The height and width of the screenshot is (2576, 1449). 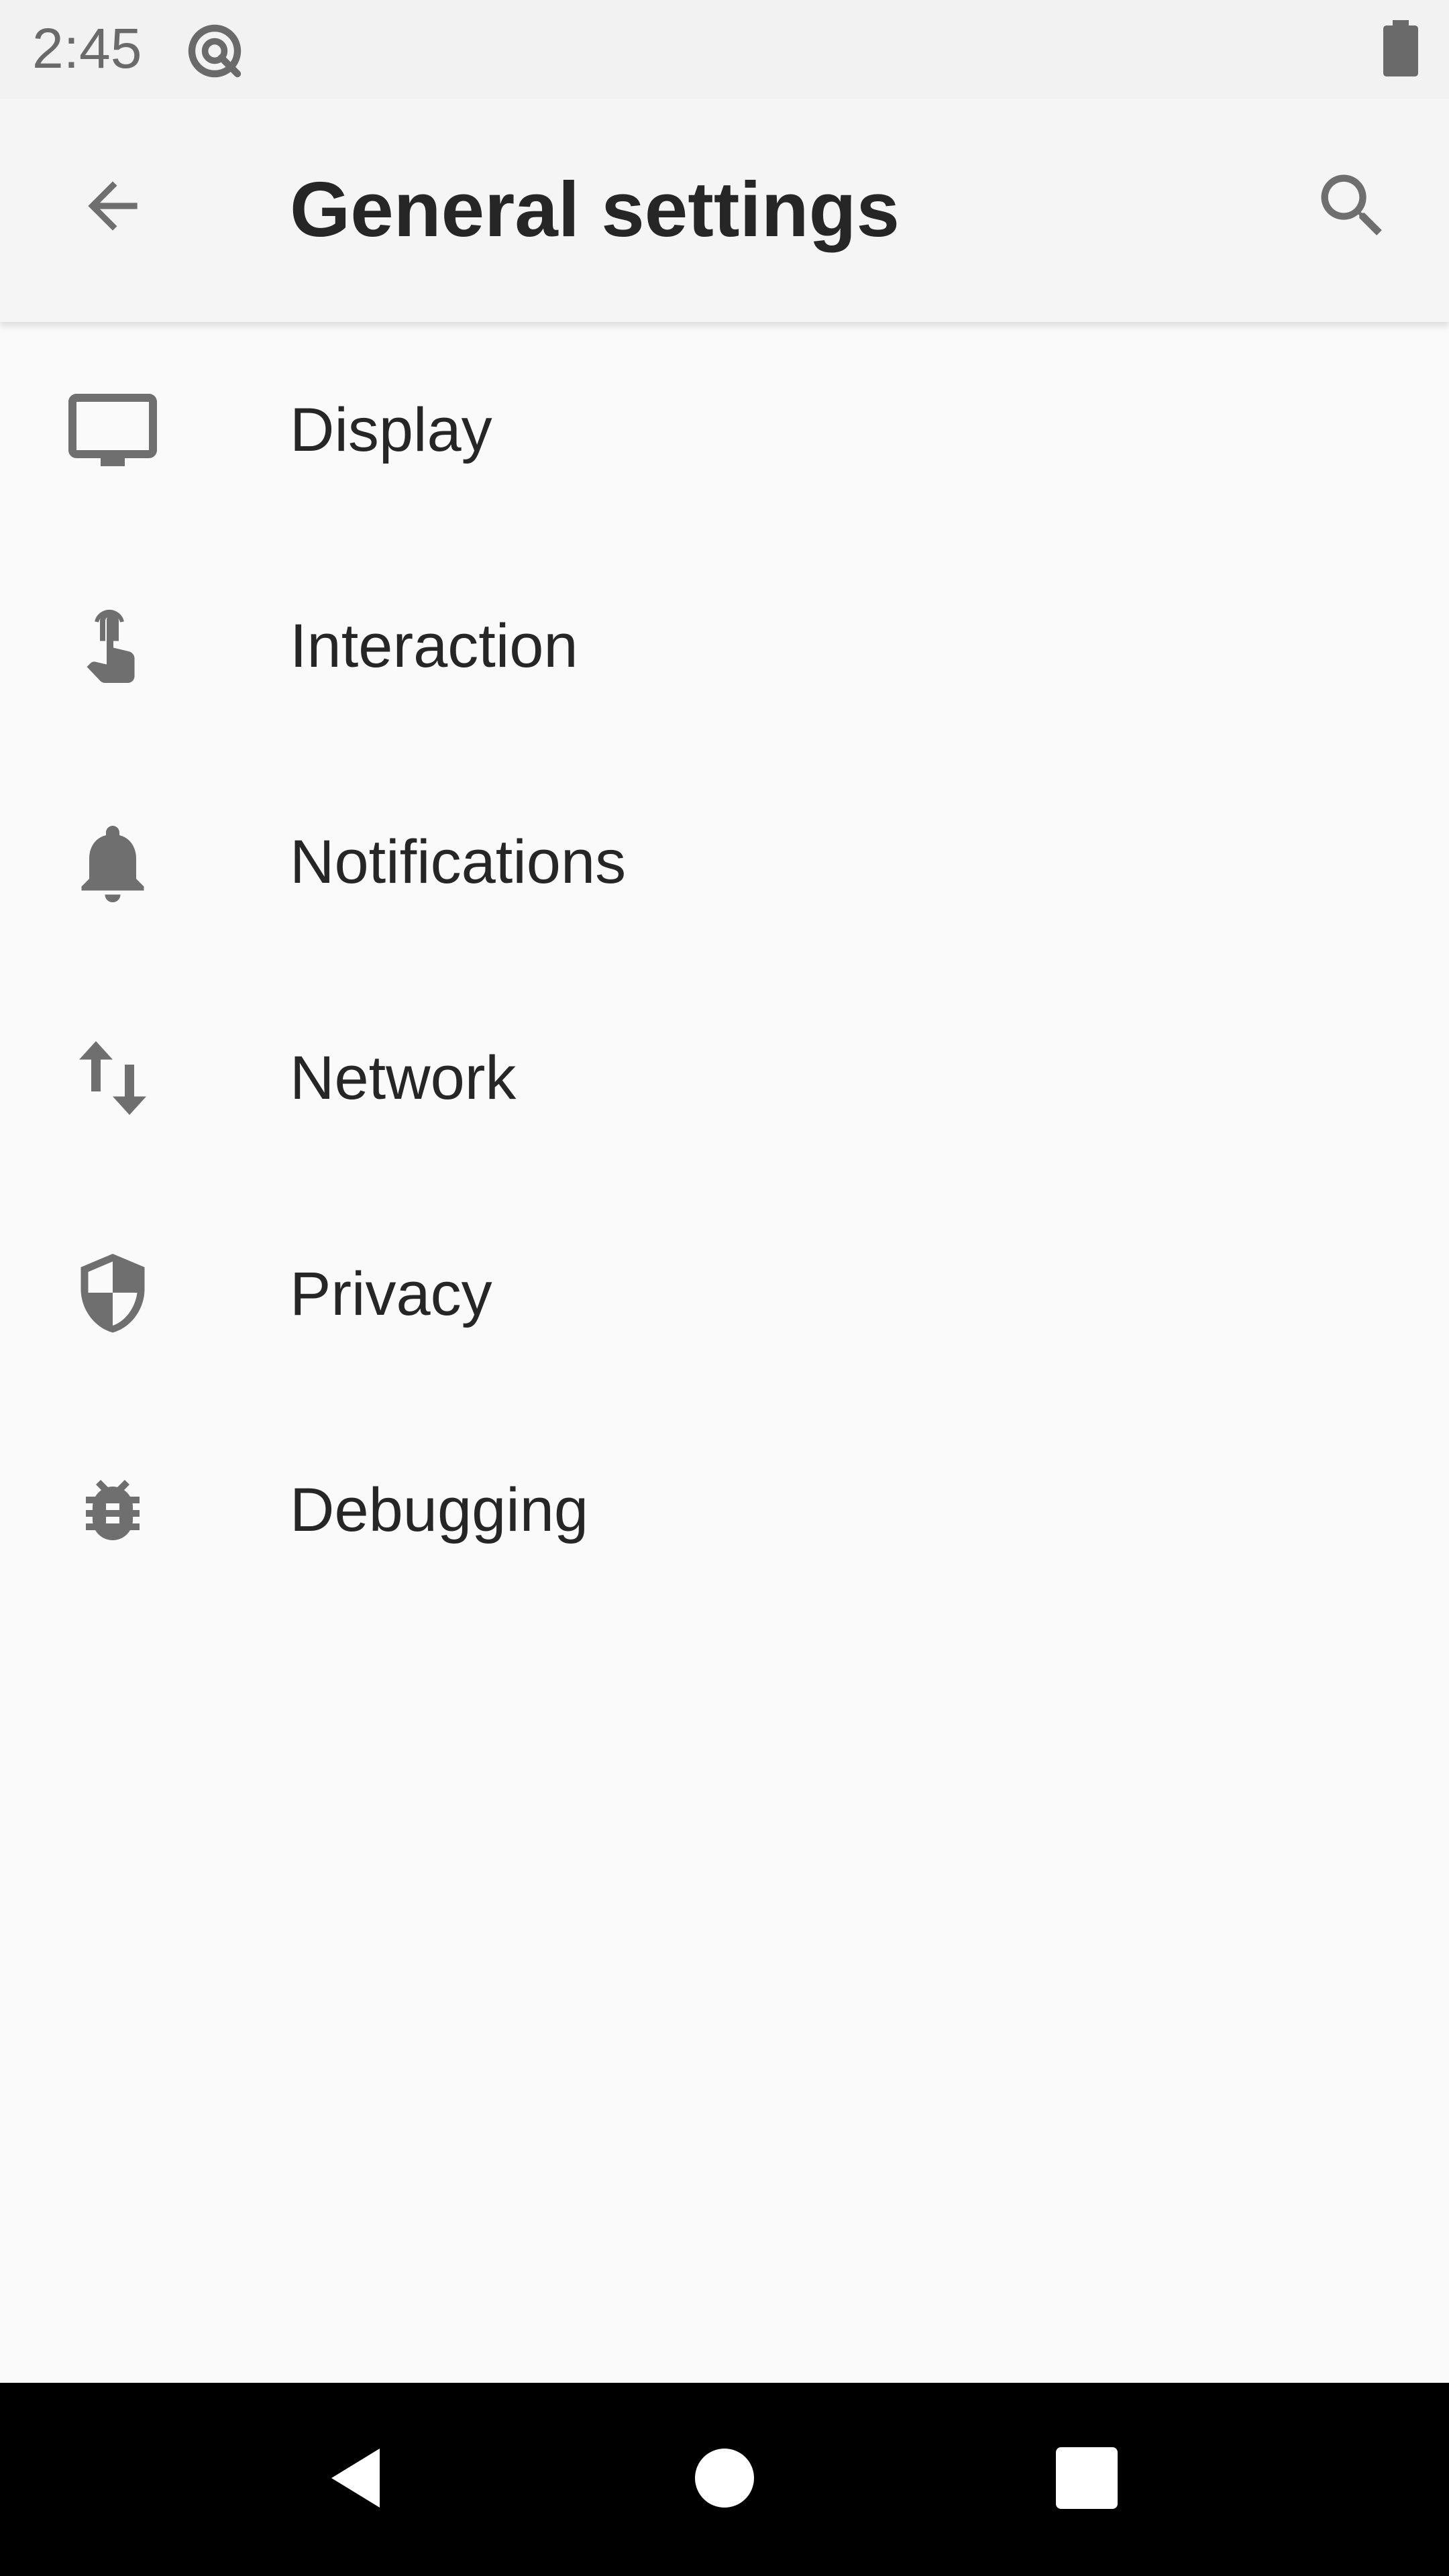 I want to click on battery-icon, so click(x=1401, y=48).